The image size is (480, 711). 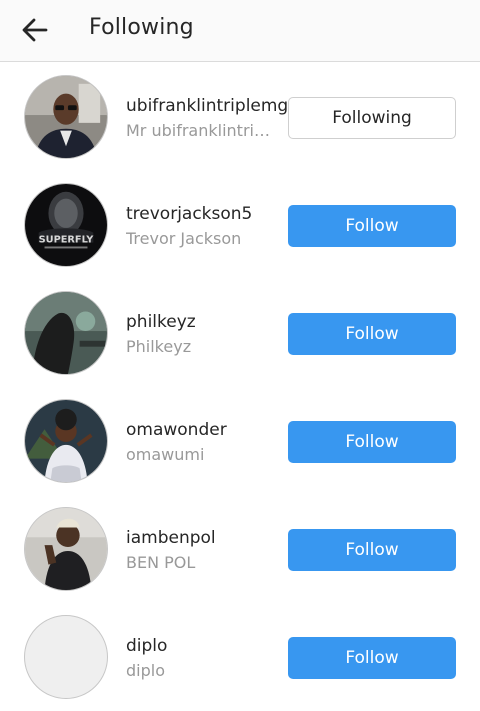 I want to click on following-button: Following, so click(x=372, y=118).